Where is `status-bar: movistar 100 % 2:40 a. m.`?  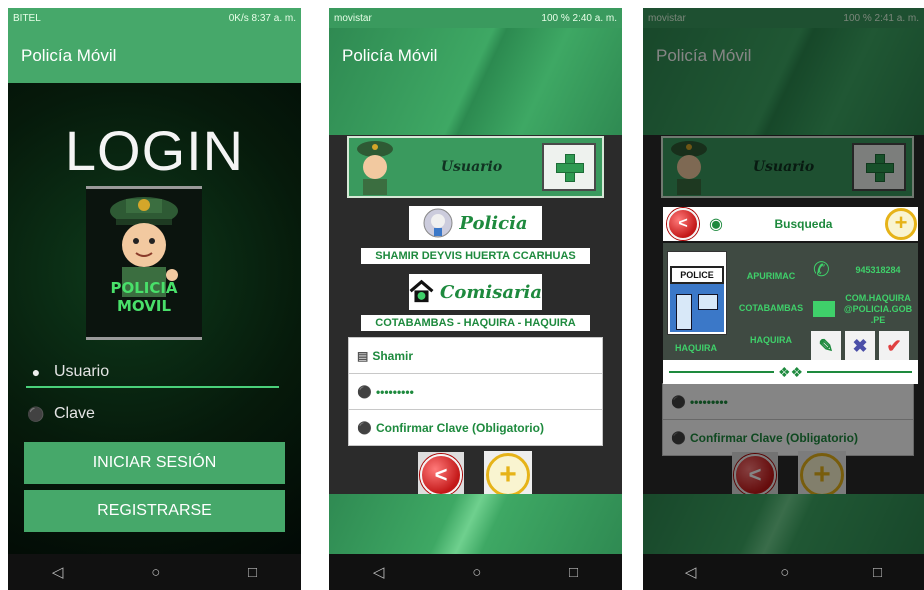
status-bar: movistar 100 % 2:40 a. m. is located at coordinates (475, 18).